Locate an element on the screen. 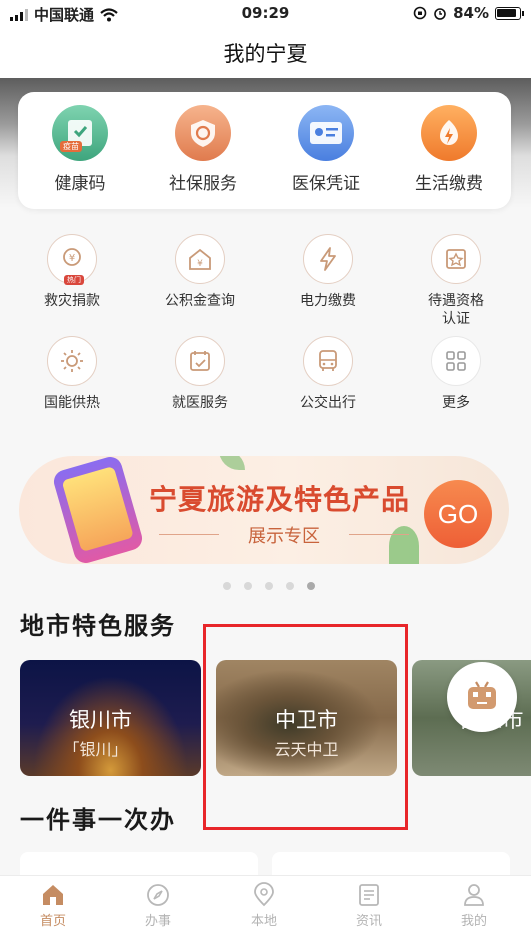 The width and height of the screenshot is (531, 939). grid-item-housing-fund: ¥ 公积金查询 is located at coordinates (200, 272).